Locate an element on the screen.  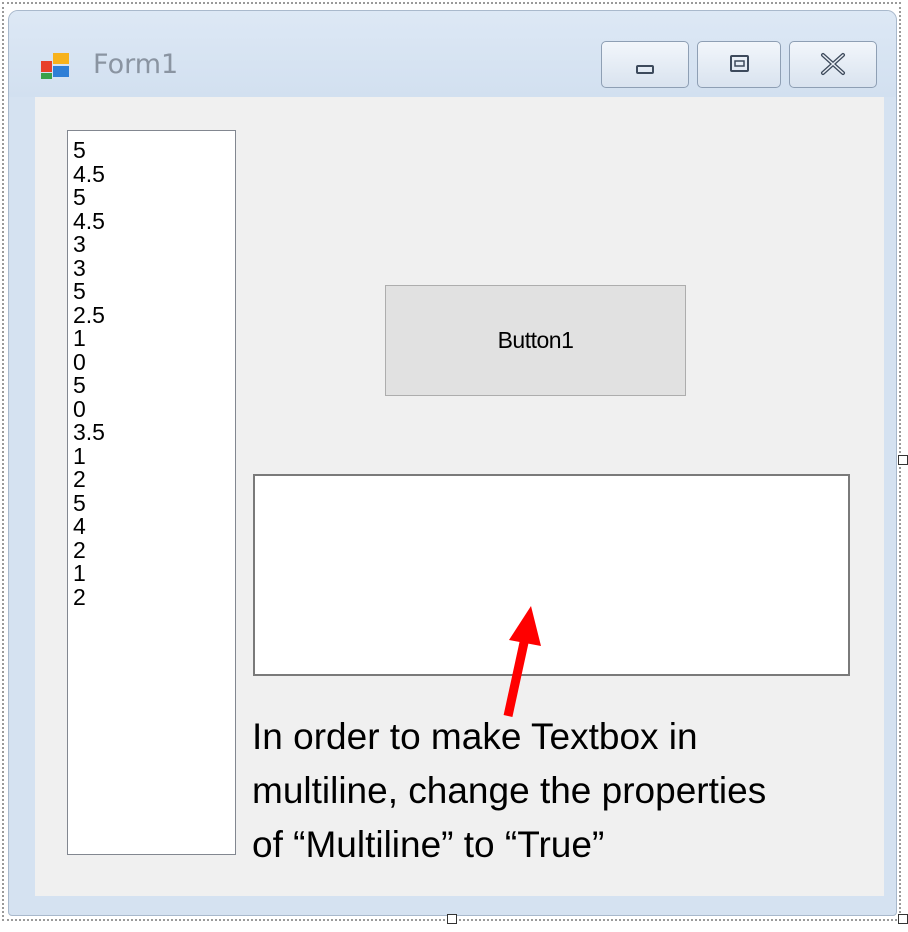
maximize-icon is located at coordinates (739, 63).